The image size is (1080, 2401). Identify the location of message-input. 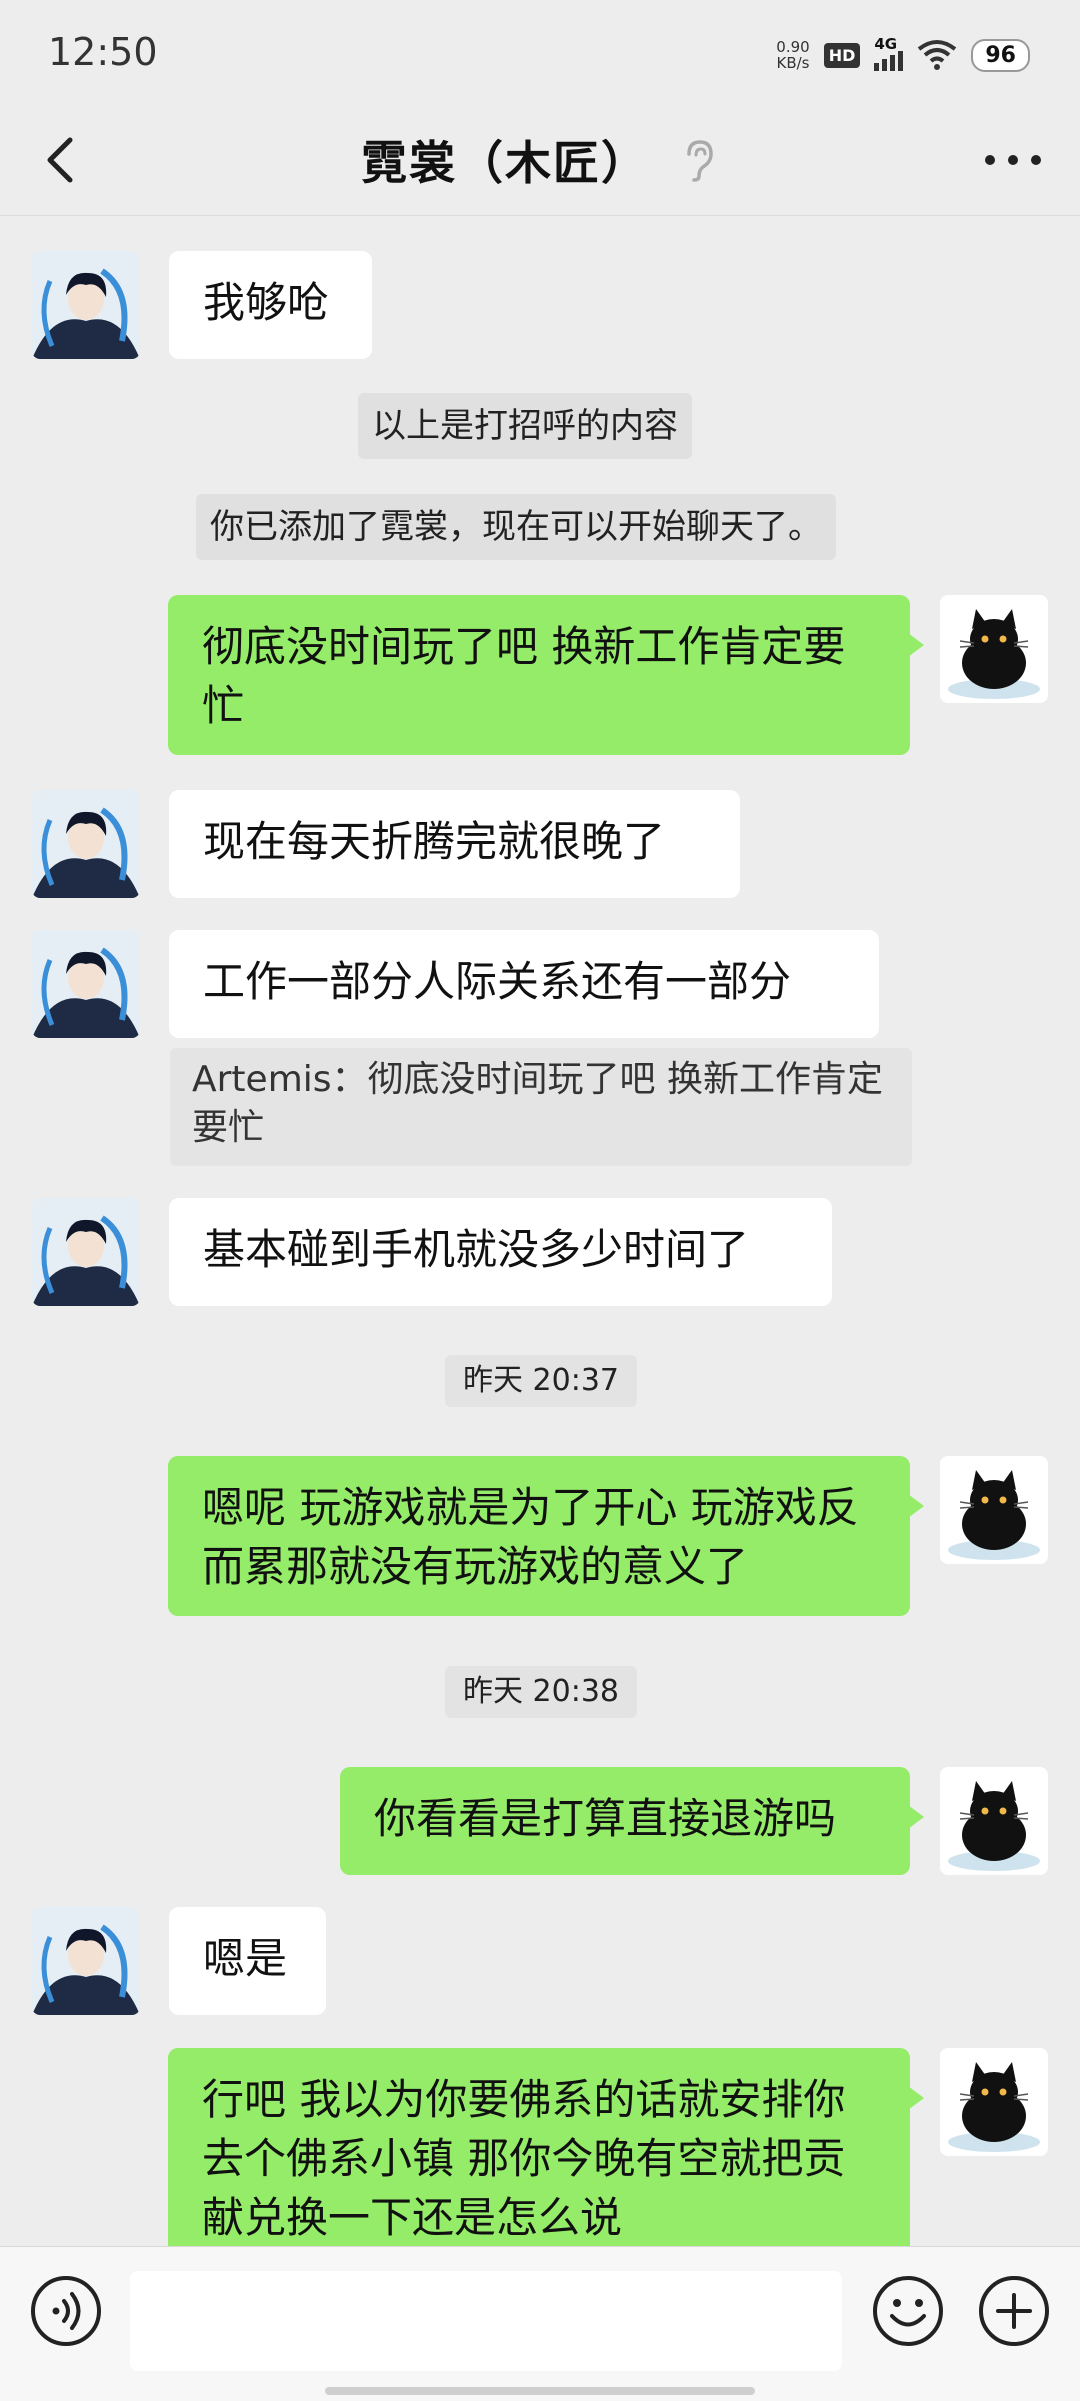
(486, 2321).